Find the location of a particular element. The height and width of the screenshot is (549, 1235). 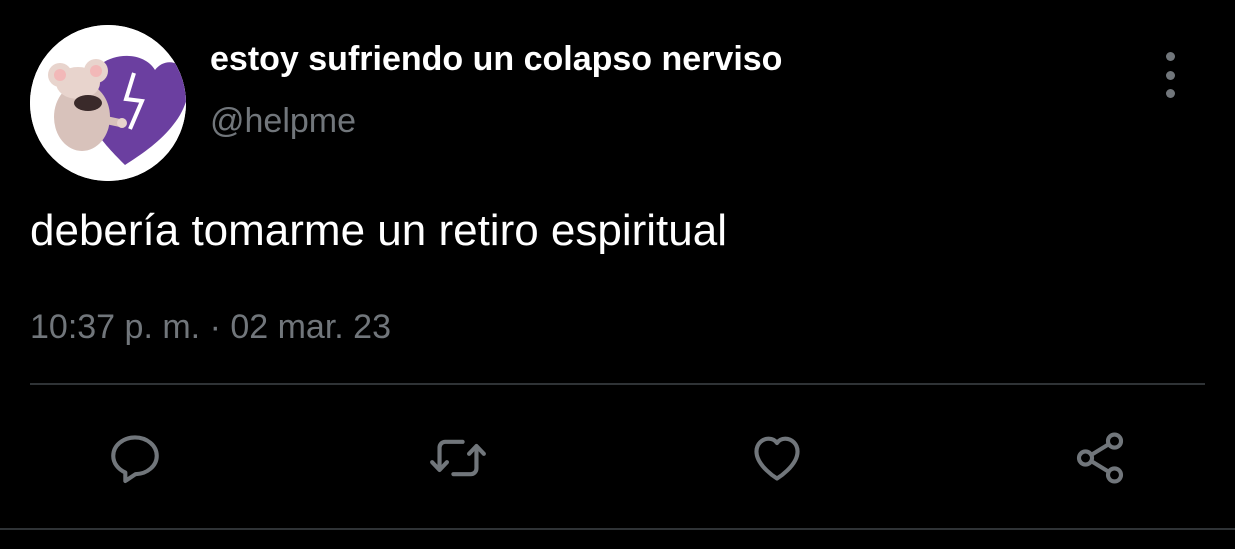

reply-icon is located at coordinates (135, 459).